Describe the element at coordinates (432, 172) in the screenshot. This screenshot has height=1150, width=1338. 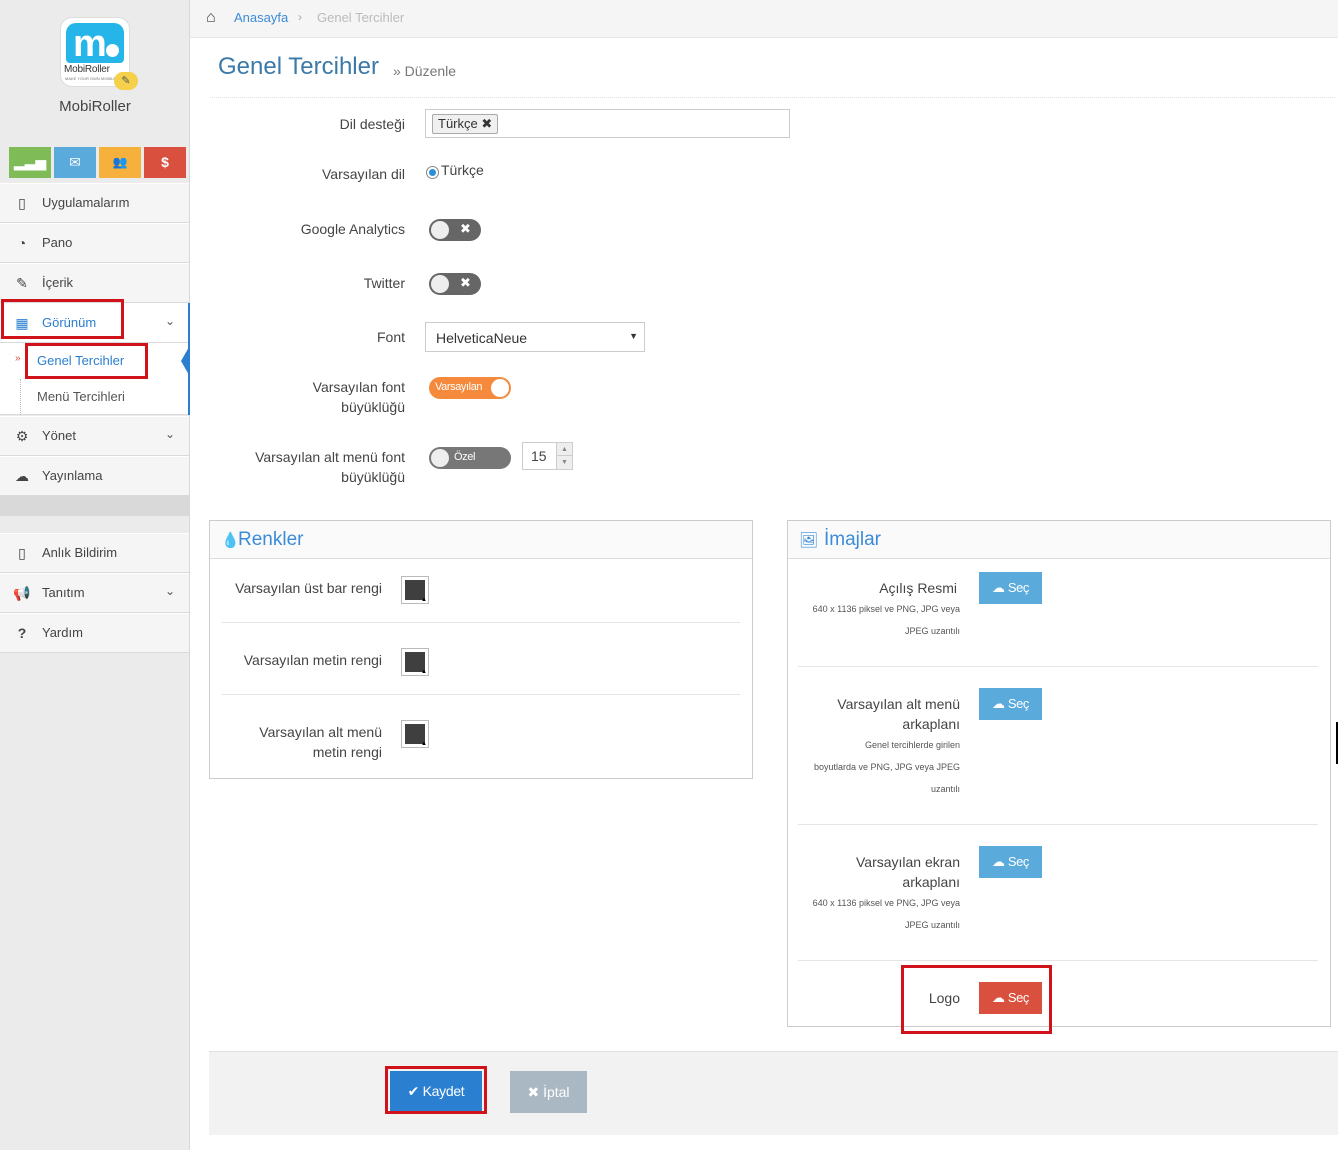
I see `default-language-radio` at that location.